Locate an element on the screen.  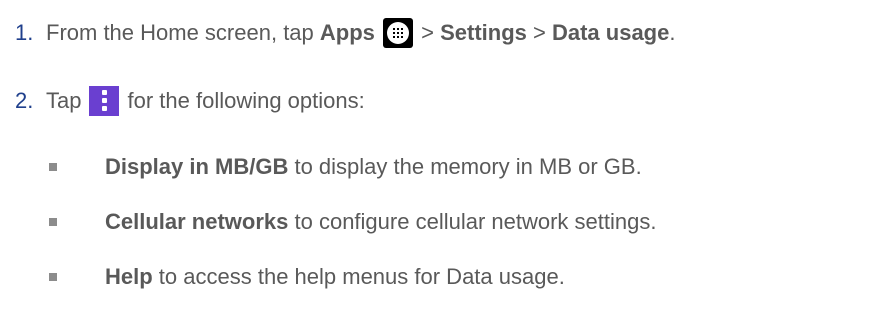
data-usage-label: Data usage is located at coordinates (610, 32).